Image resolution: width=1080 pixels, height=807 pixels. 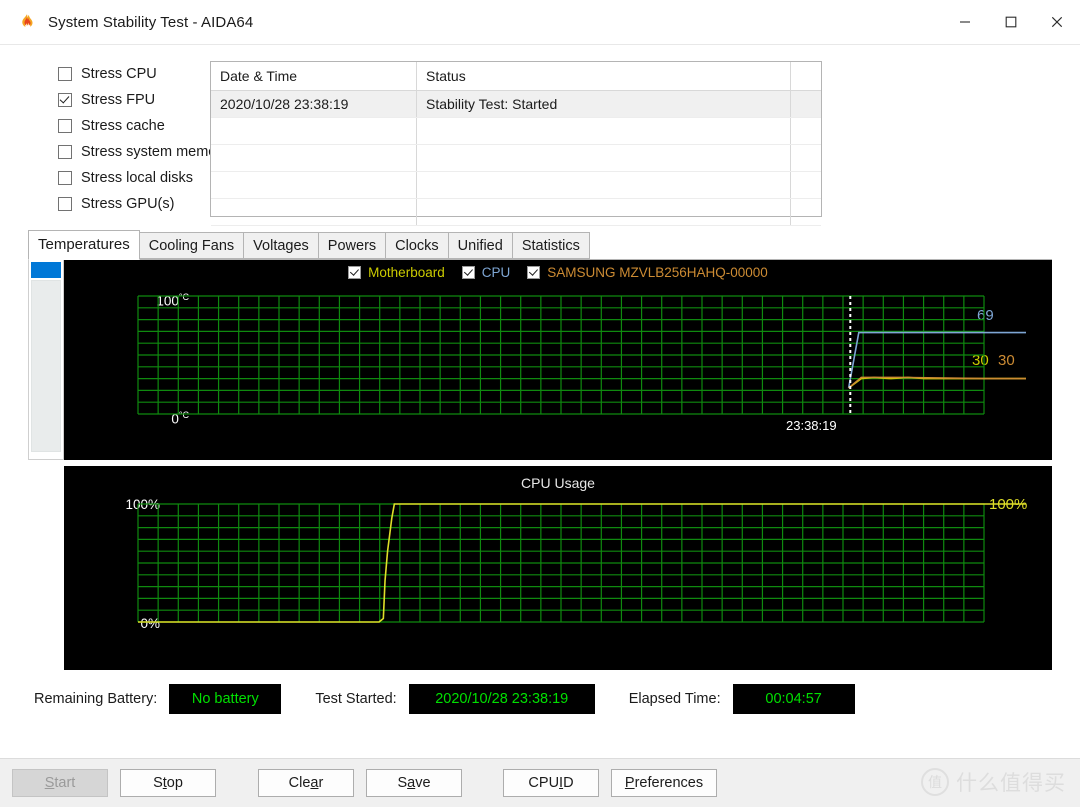 What do you see at coordinates (84, 245) in the screenshot?
I see `tab-temperatures: Temperatures` at bounding box center [84, 245].